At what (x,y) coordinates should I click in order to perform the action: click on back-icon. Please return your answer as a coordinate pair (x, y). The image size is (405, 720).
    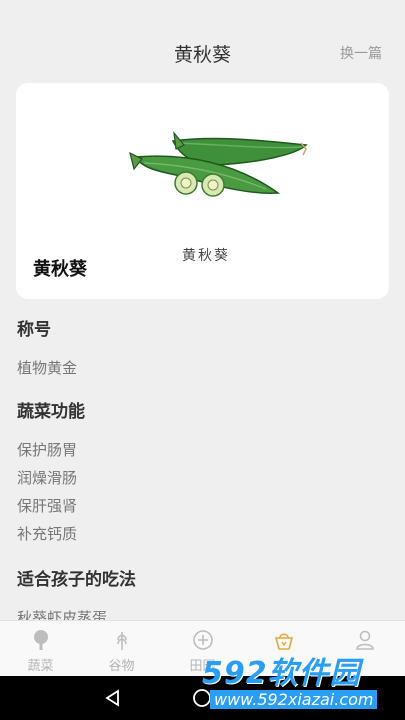
    Looking at the image, I should click on (113, 698).